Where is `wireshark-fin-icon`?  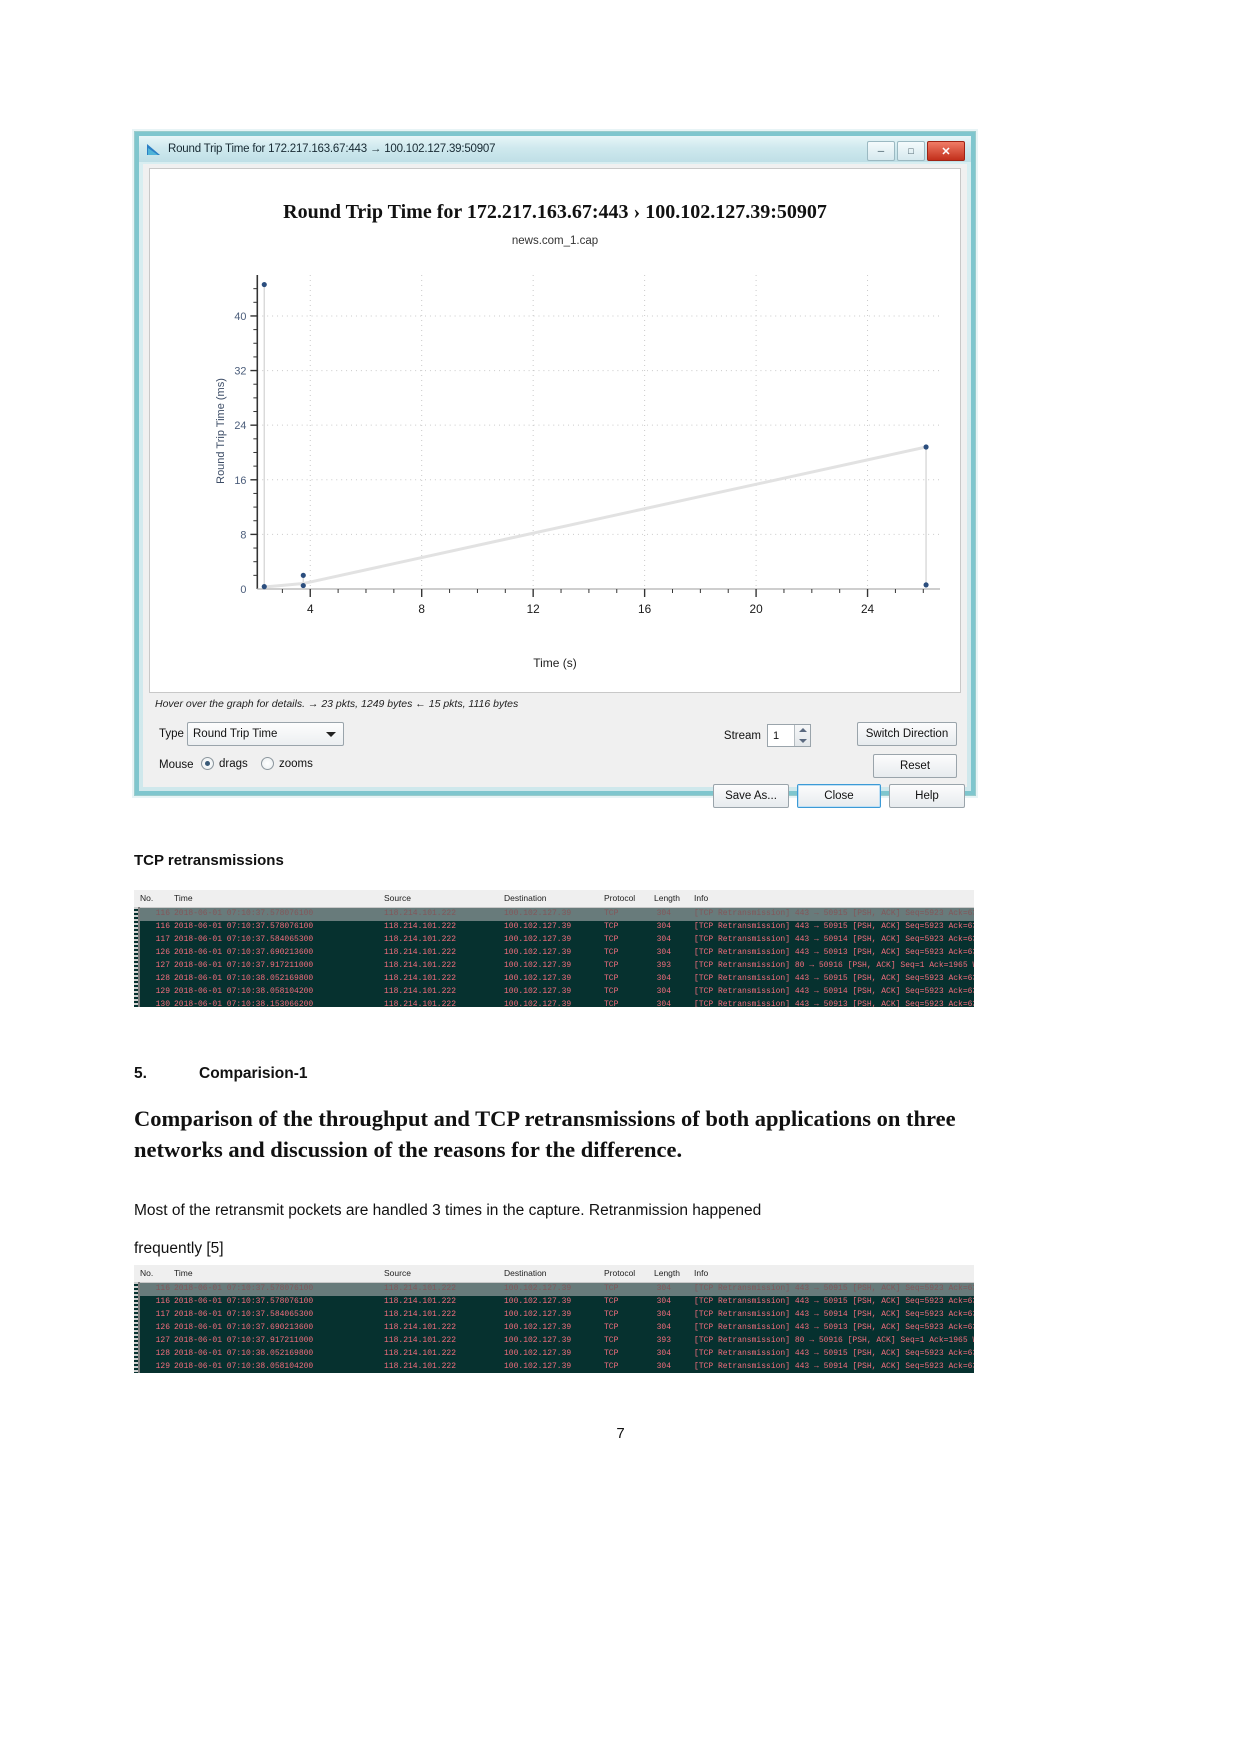
wireshark-fin-icon is located at coordinates (154, 149).